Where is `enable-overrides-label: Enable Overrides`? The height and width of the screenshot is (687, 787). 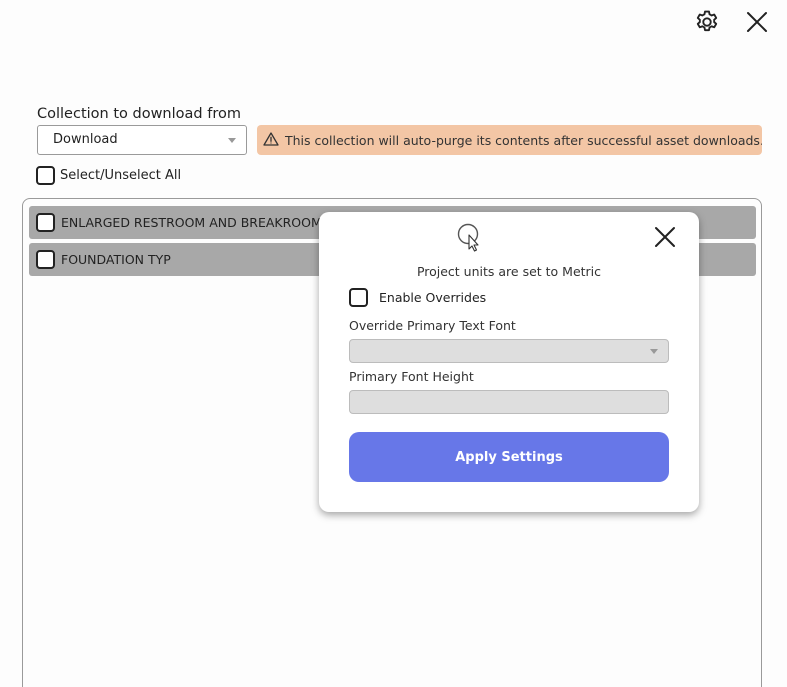
enable-overrides-label: Enable Overrides is located at coordinates (433, 297).